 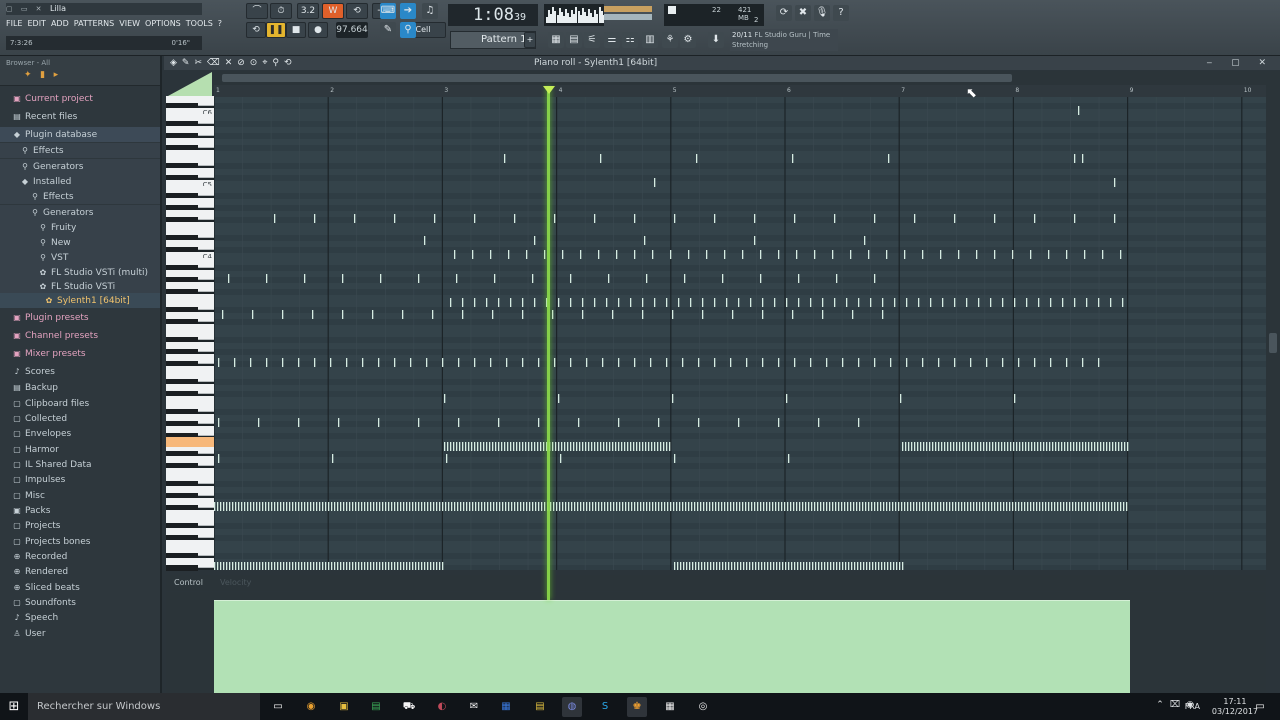 What do you see at coordinates (747, 78) in the screenshot?
I see `horizontal-scrollbar` at bounding box center [747, 78].